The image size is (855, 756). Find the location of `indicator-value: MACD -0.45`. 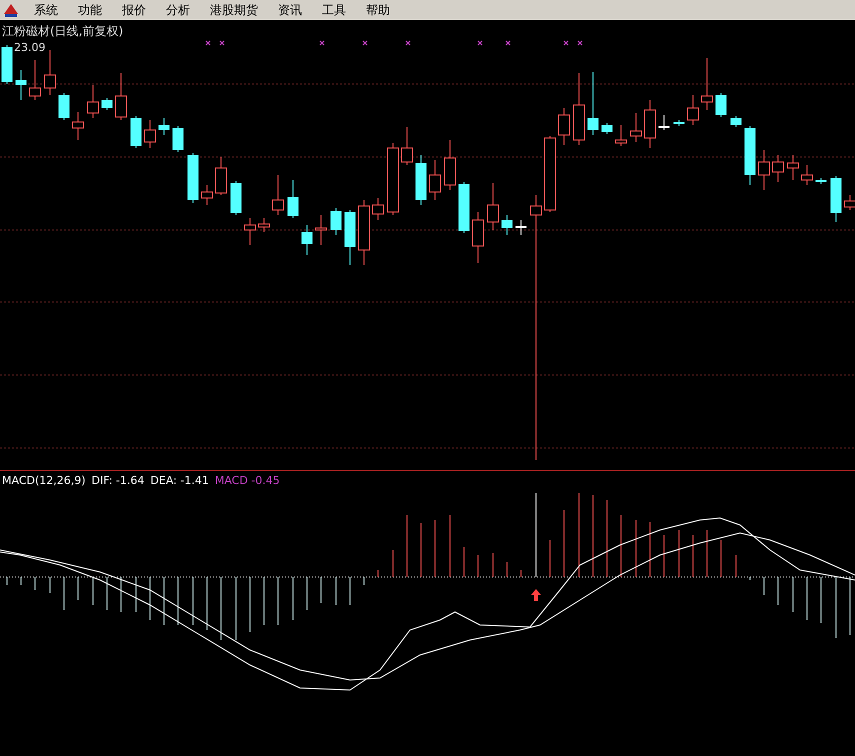

indicator-value: MACD -0.45 is located at coordinates (247, 480).